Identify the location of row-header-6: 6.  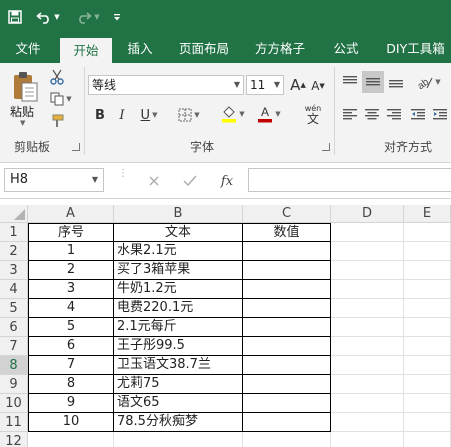
(14, 327).